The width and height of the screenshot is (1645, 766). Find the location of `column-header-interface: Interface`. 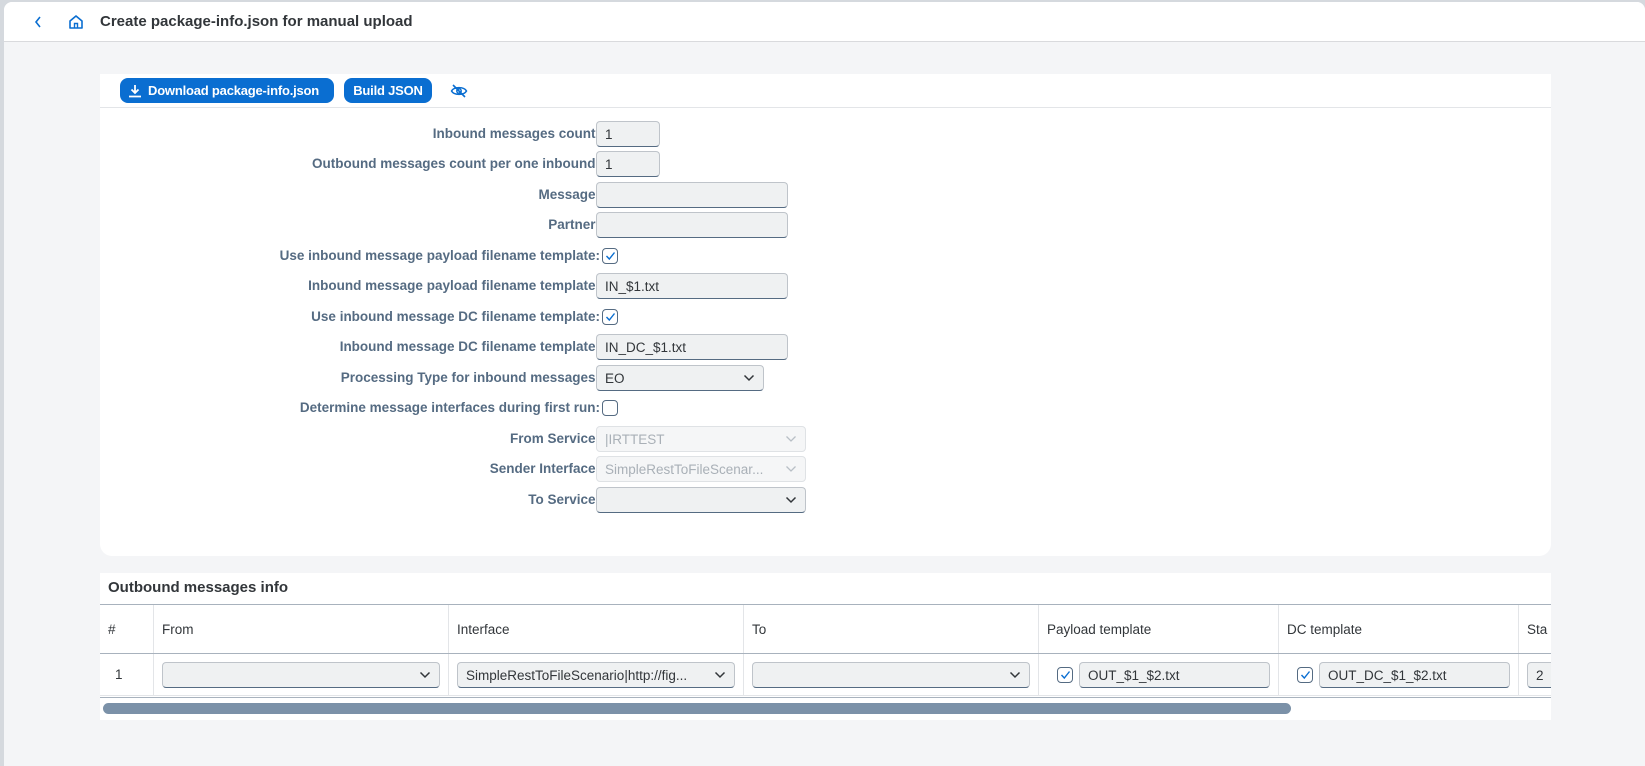

column-header-interface: Interface is located at coordinates (596, 629).